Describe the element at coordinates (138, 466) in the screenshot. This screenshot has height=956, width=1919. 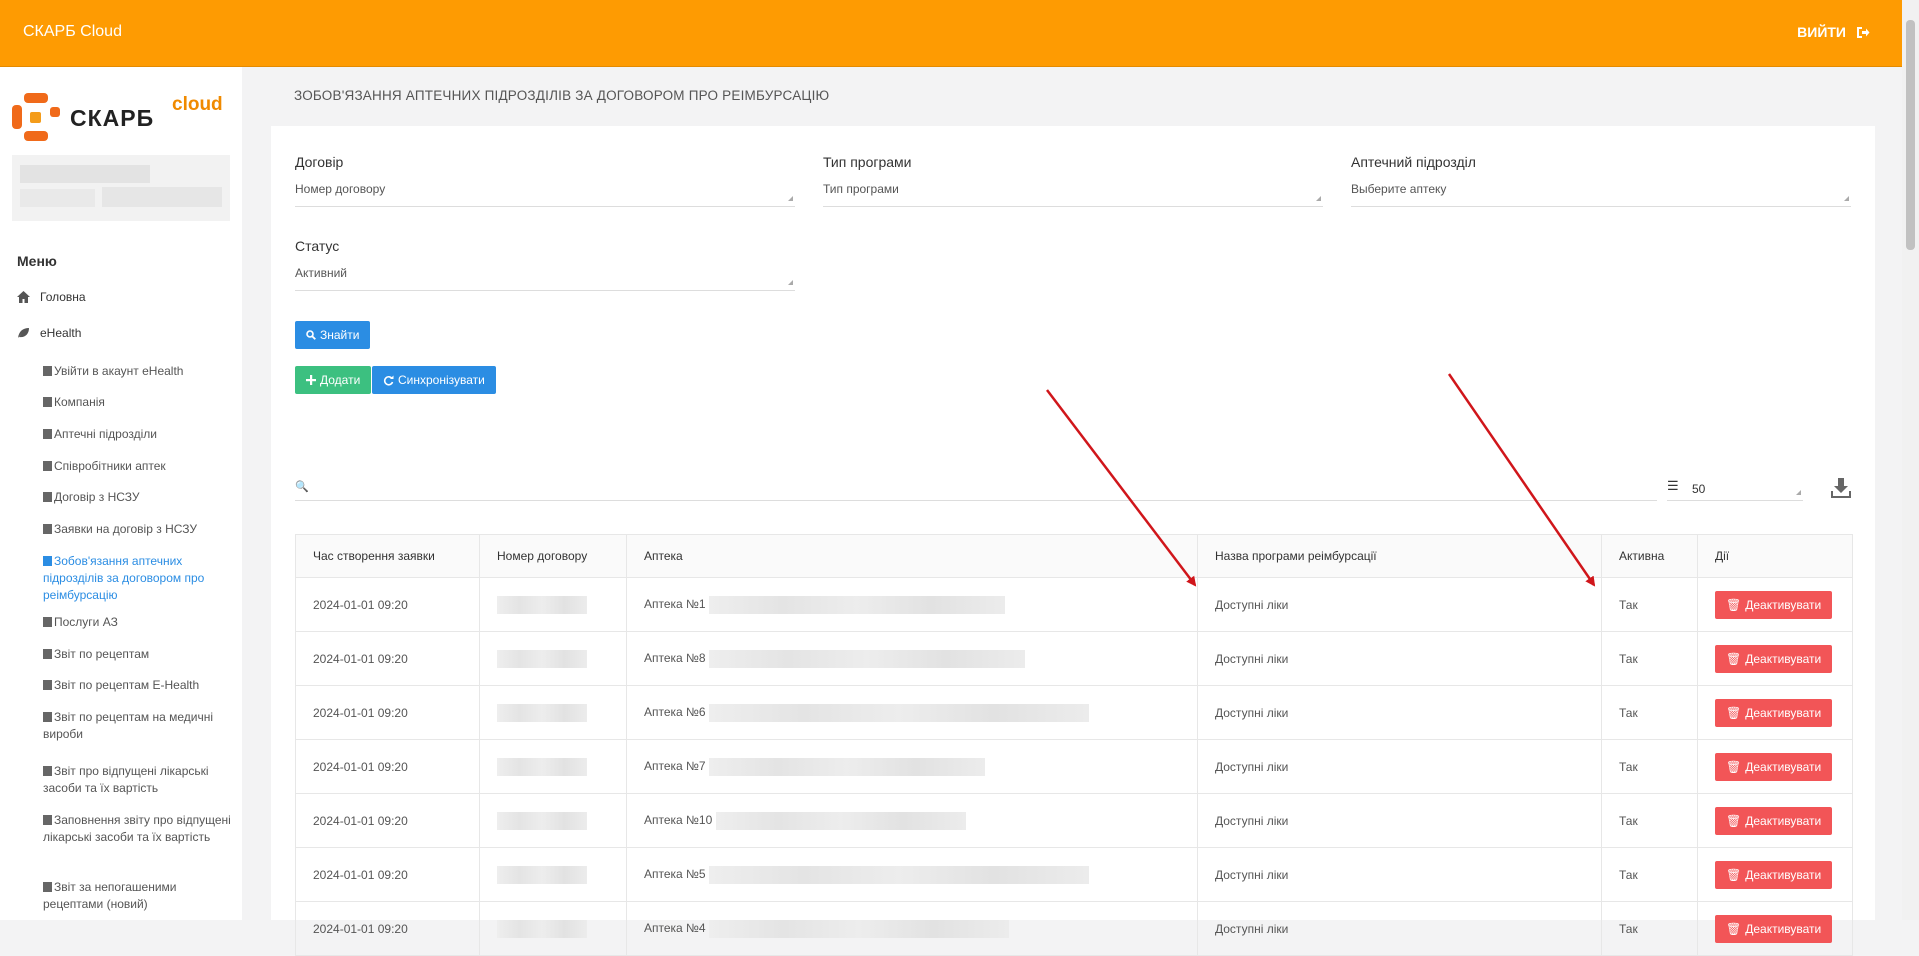
I see `sidebar-item-employees: Співробітники аптек` at that location.